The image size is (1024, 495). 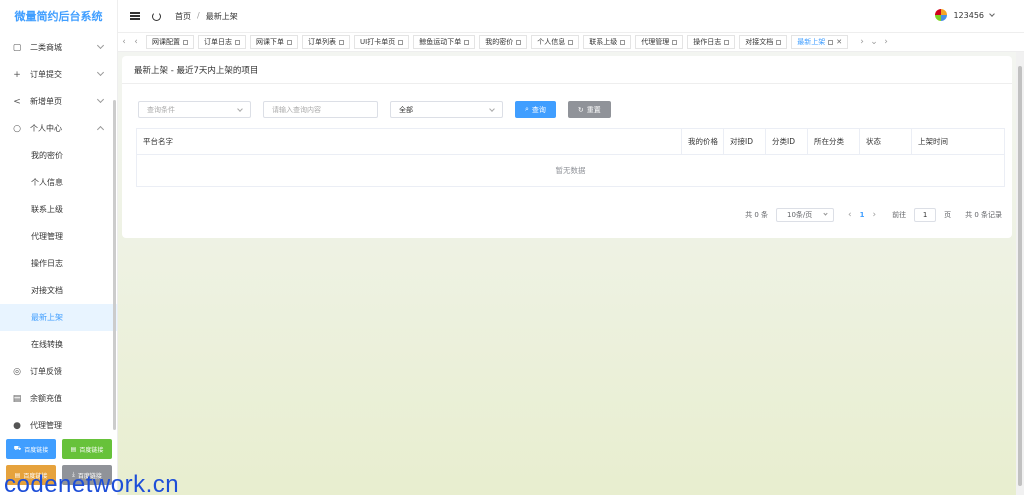 I want to click on sidebar-item-mall: ▢ 二类商城, so click(x=58, y=47).